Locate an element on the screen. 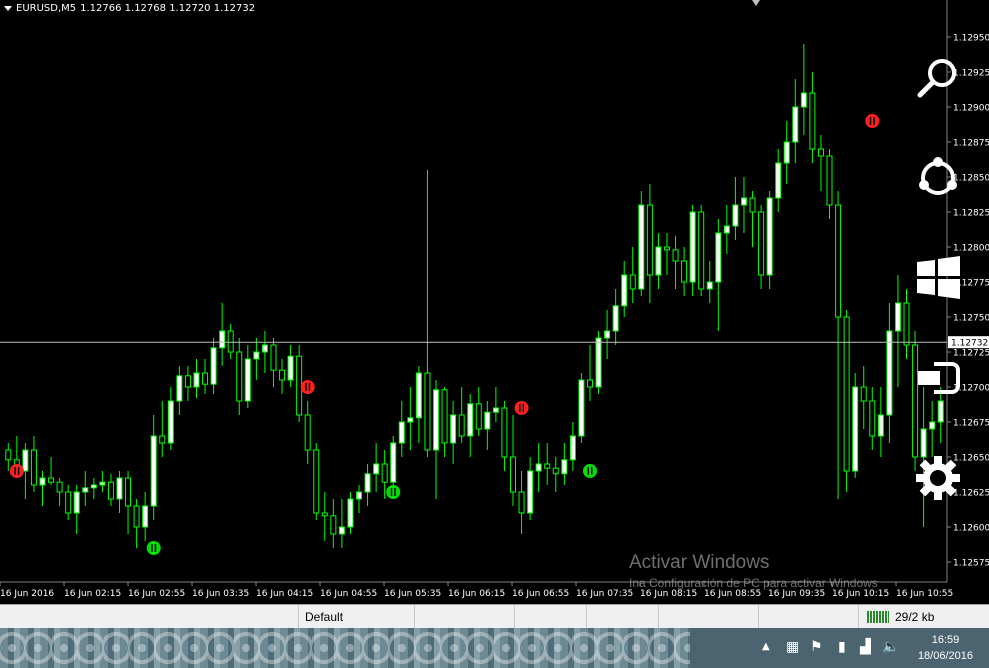 This screenshot has height=668, width=989. time-tick-label: 16 Jun 09:35 is located at coordinates (796, 594).